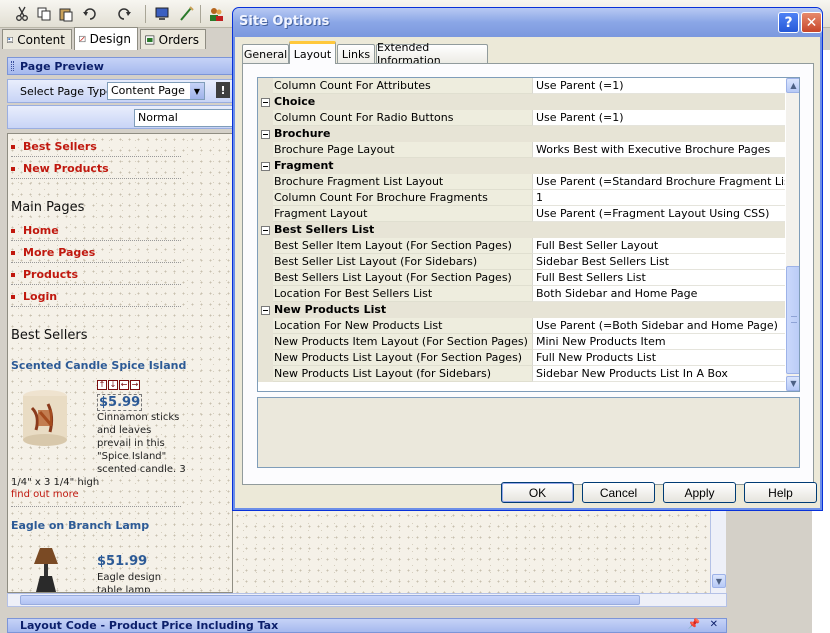 The width and height of the screenshot is (830, 633). I want to click on find-out-more-link: find out more, so click(45, 494).